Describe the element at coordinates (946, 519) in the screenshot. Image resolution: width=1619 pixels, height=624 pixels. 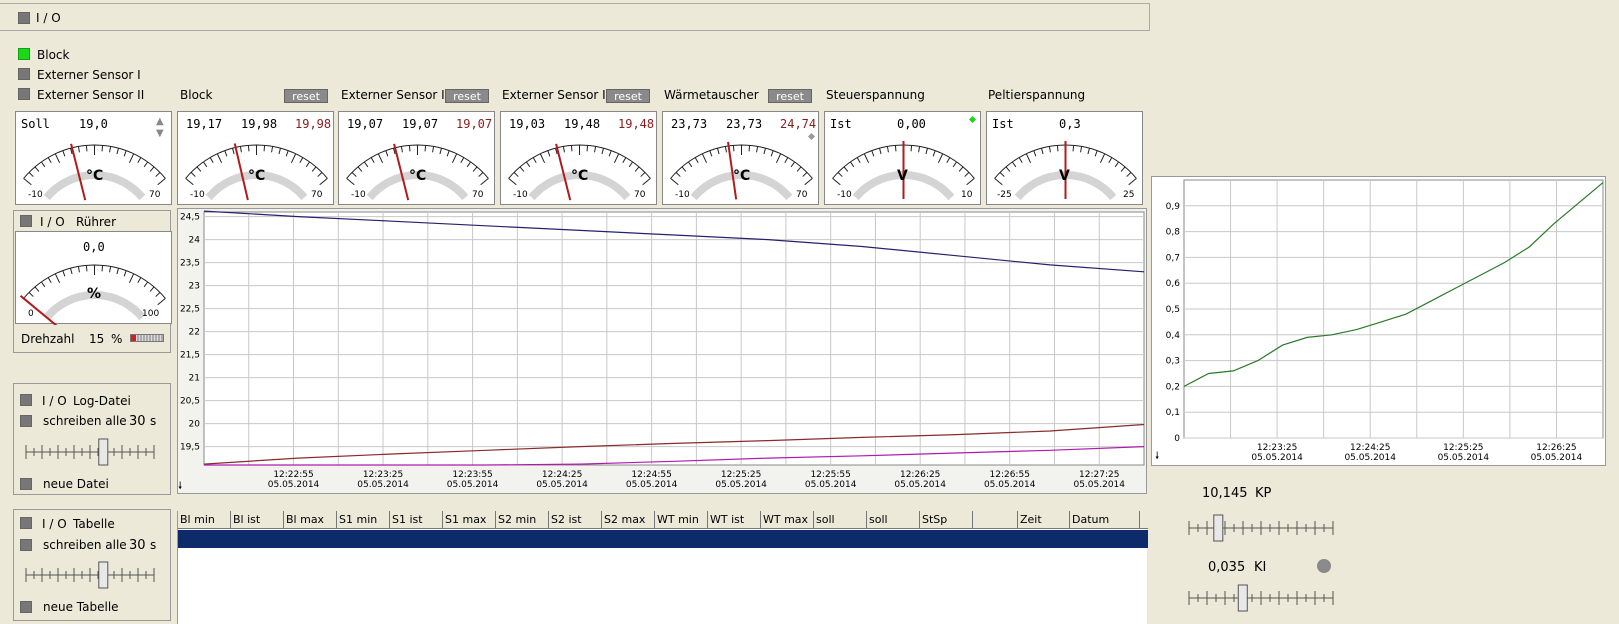
I see `table-column-header: StSp` at that location.